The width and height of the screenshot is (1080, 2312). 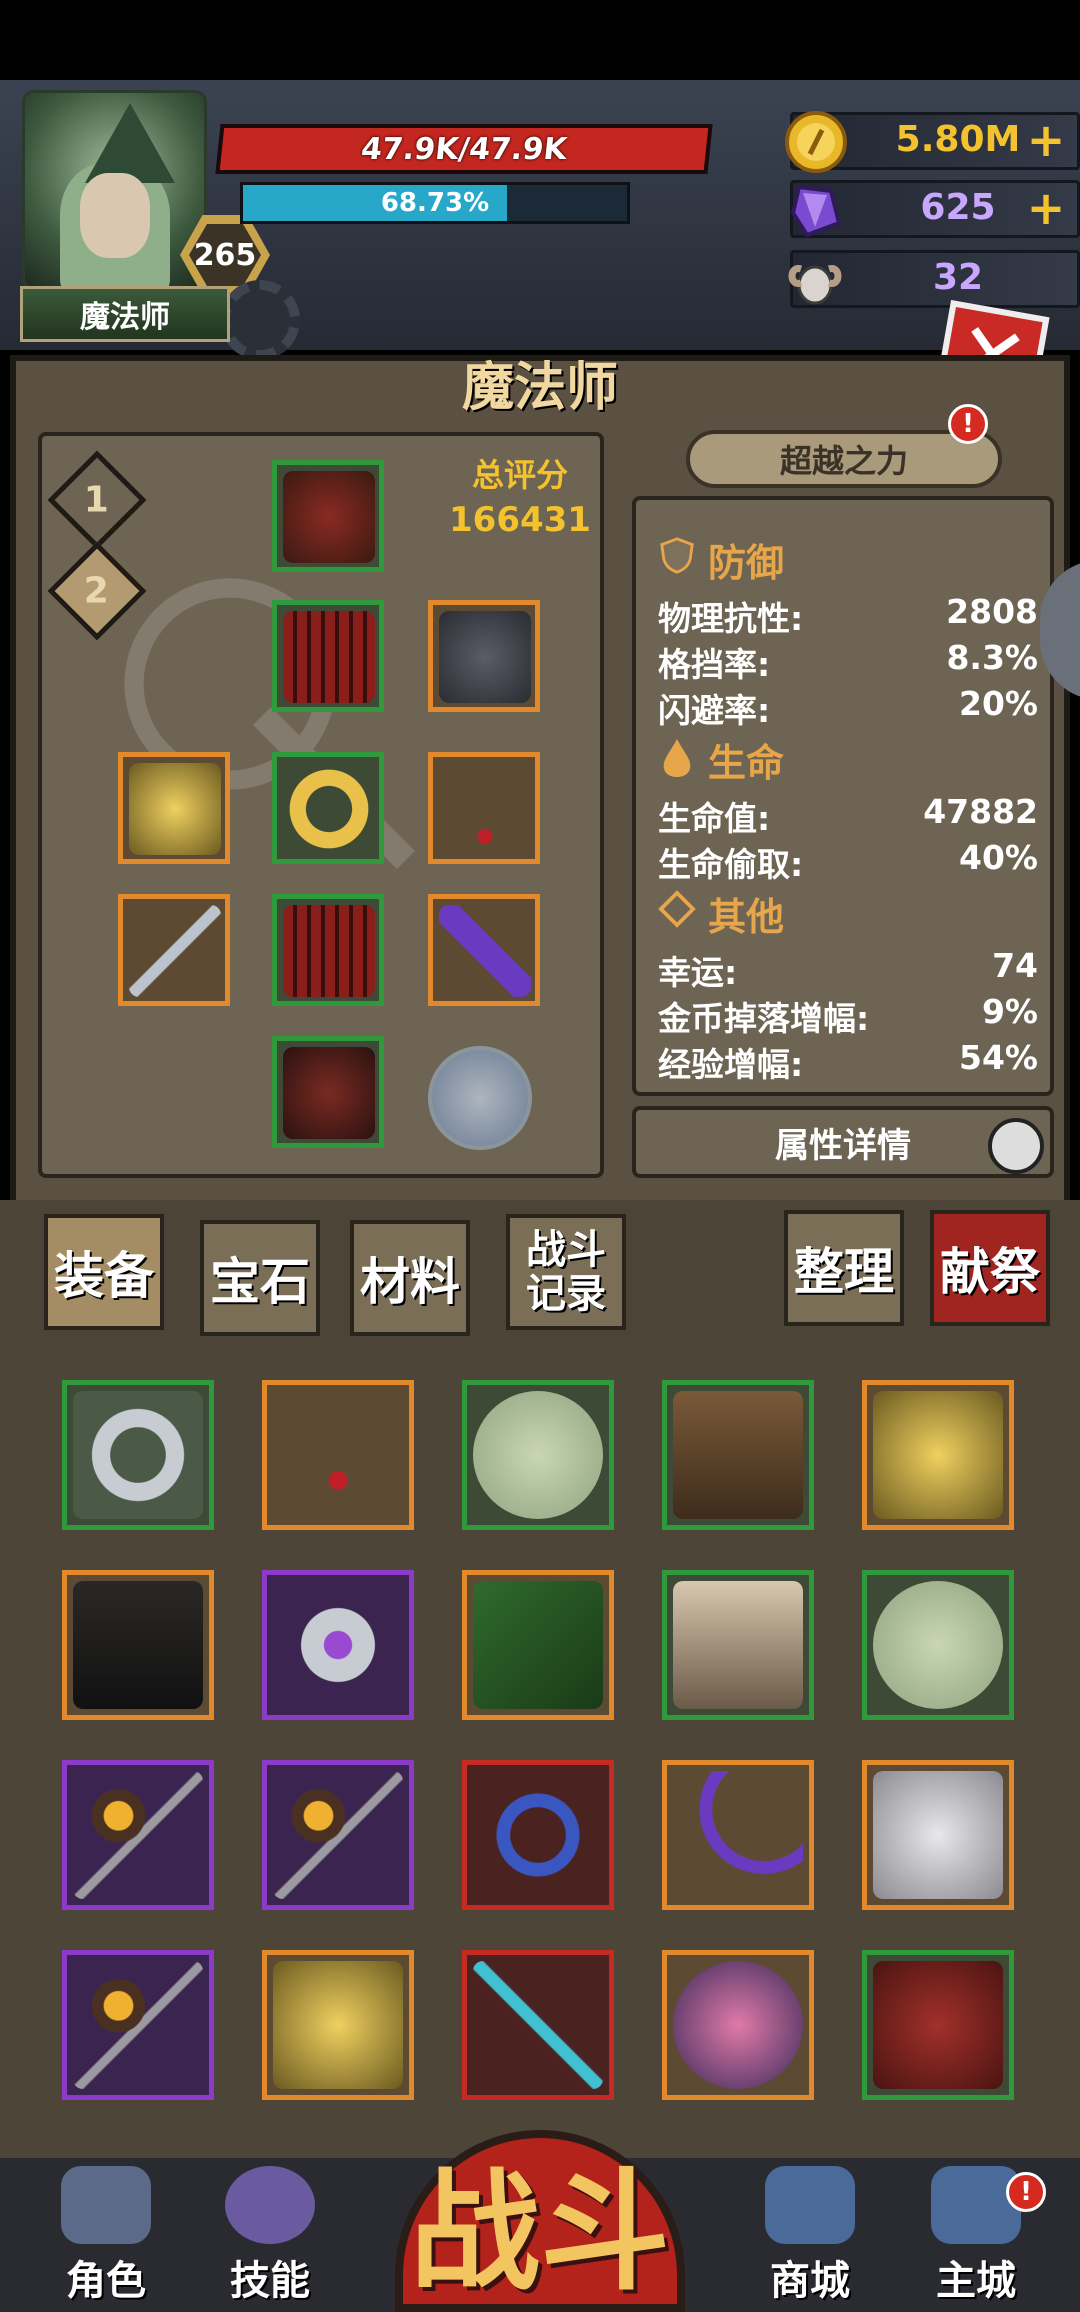 I want to click on equip-slot-armor, so click(x=328, y=656).